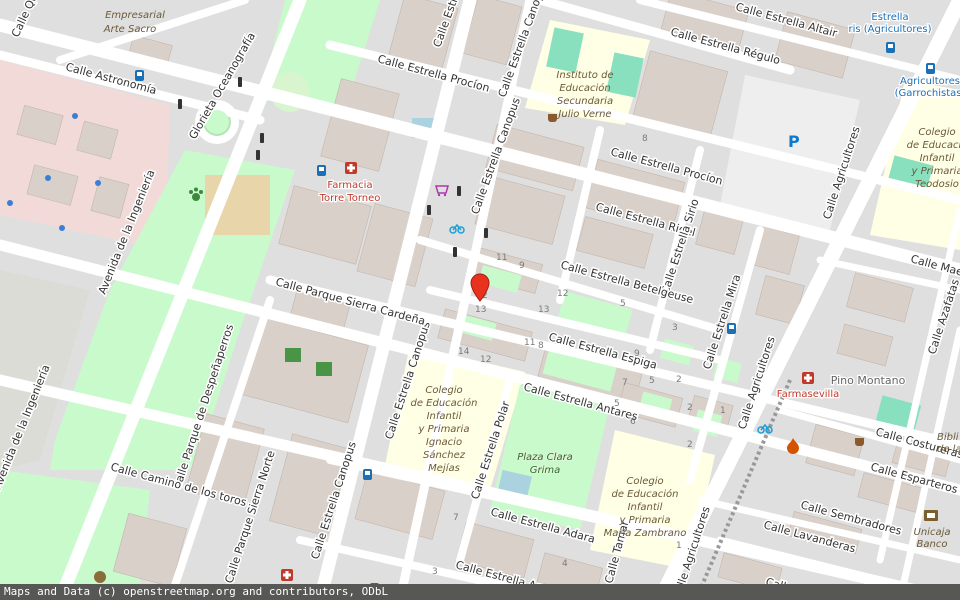 The width and height of the screenshot is (960, 600). What do you see at coordinates (794, 141) in the screenshot?
I see `parking-icon: P` at bounding box center [794, 141].